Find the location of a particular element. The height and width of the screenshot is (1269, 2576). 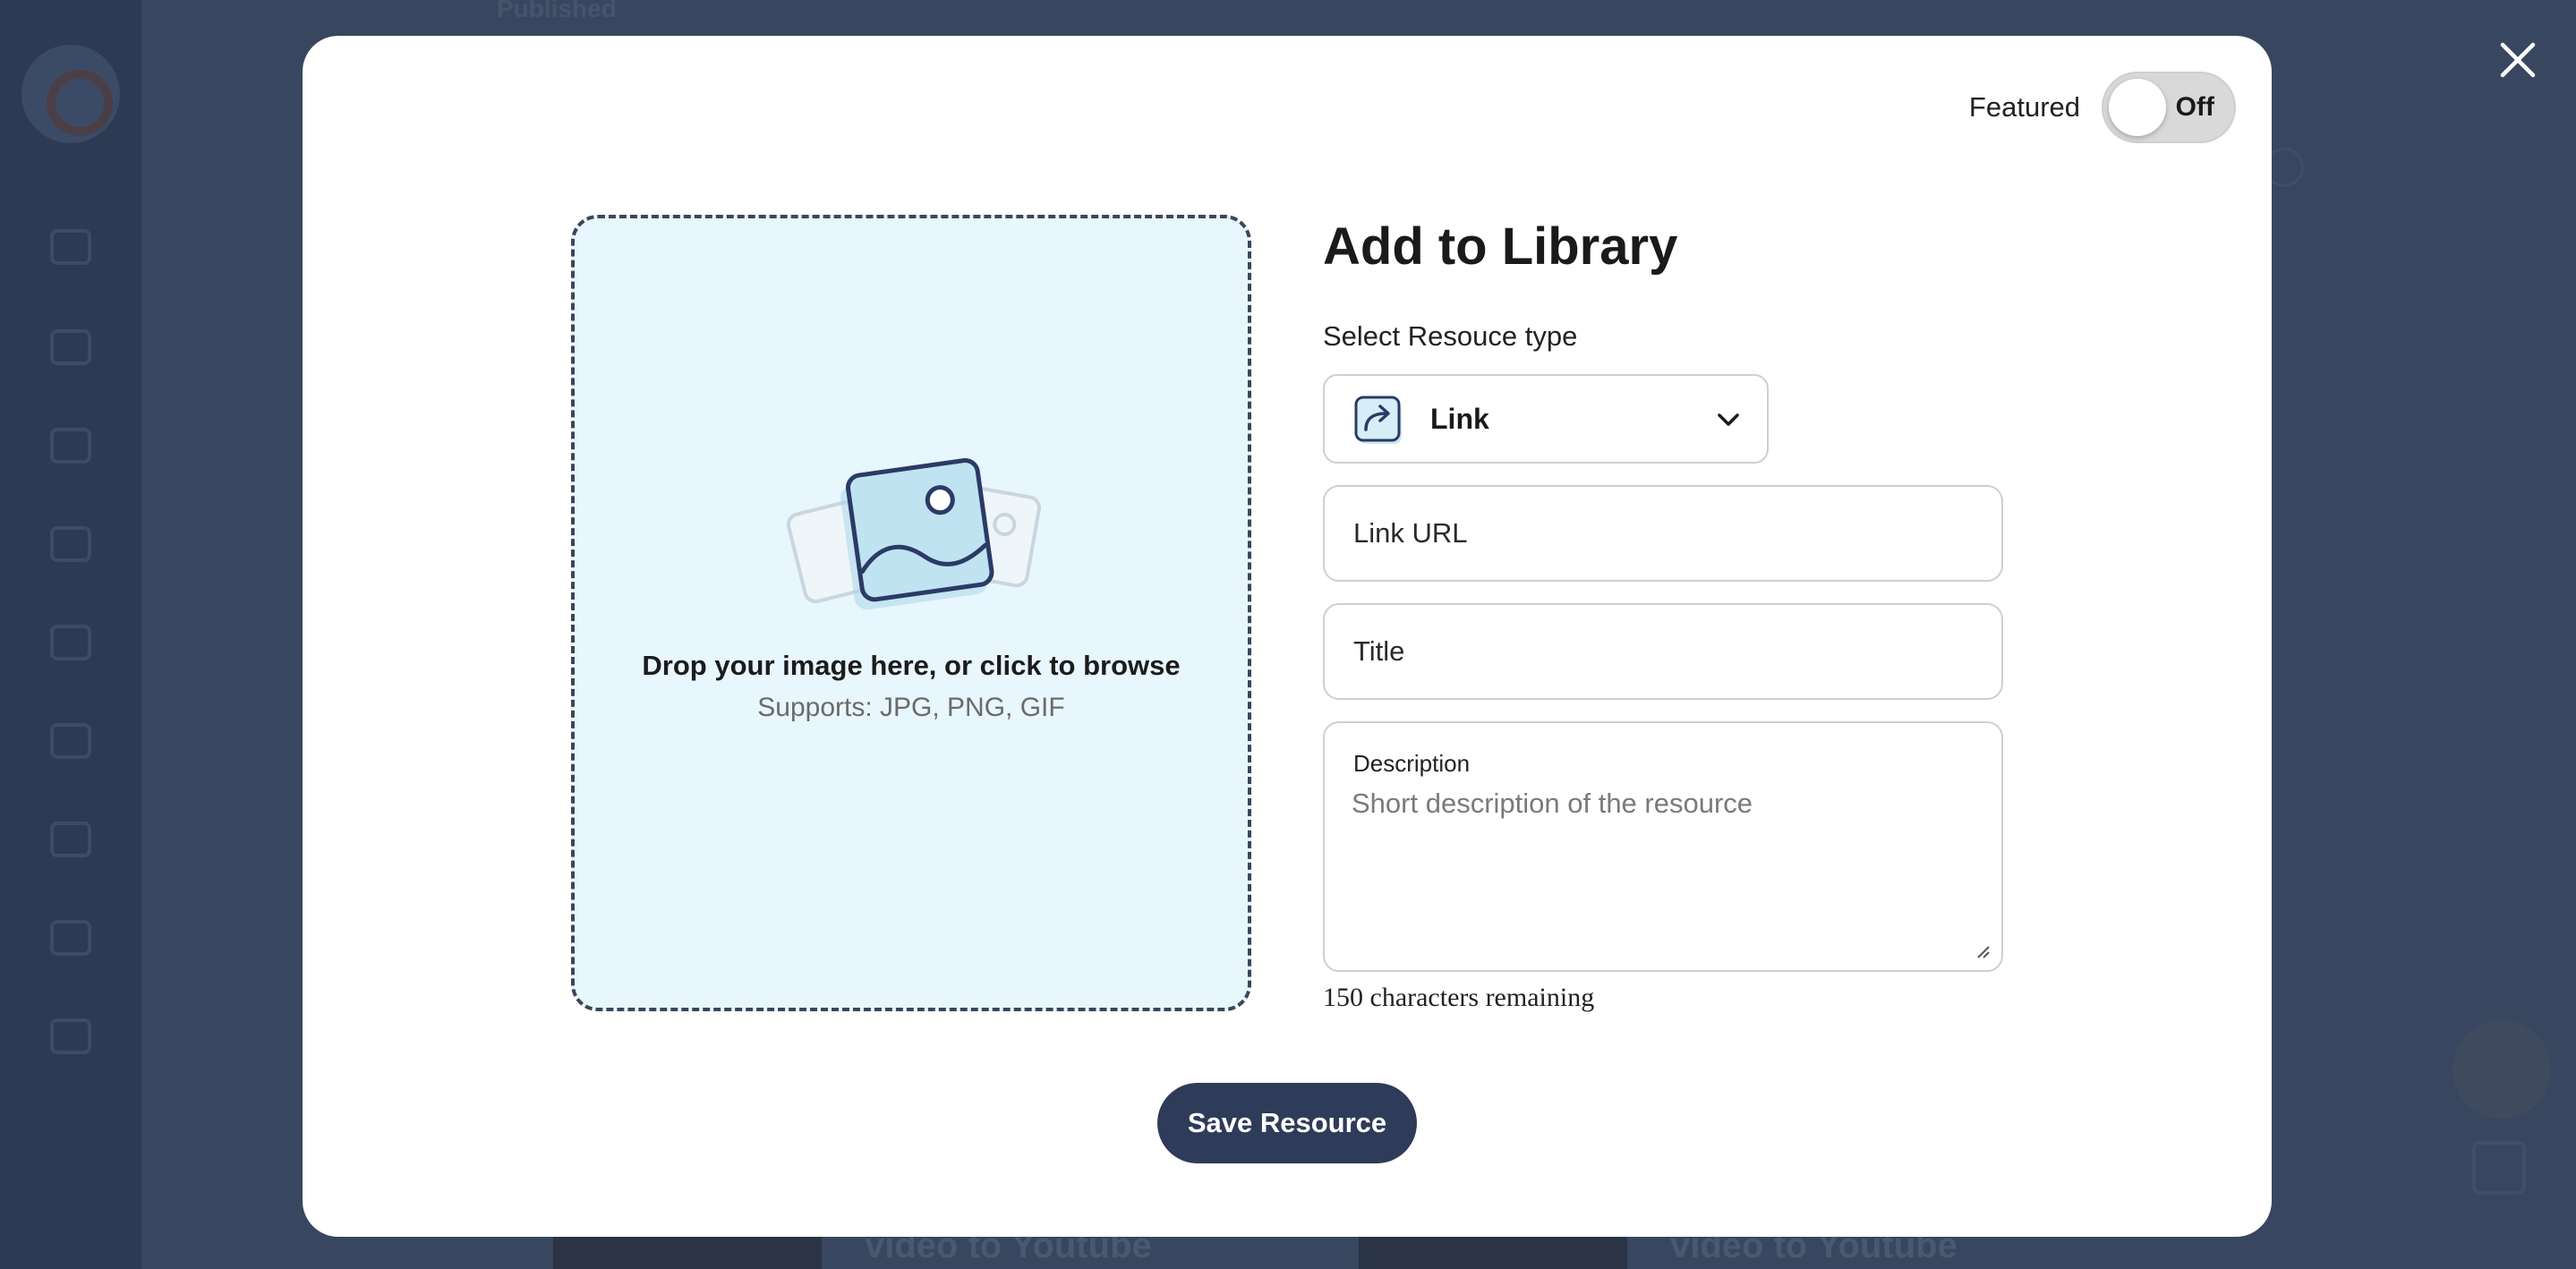

resize-handle-icon is located at coordinates (1983, 951).